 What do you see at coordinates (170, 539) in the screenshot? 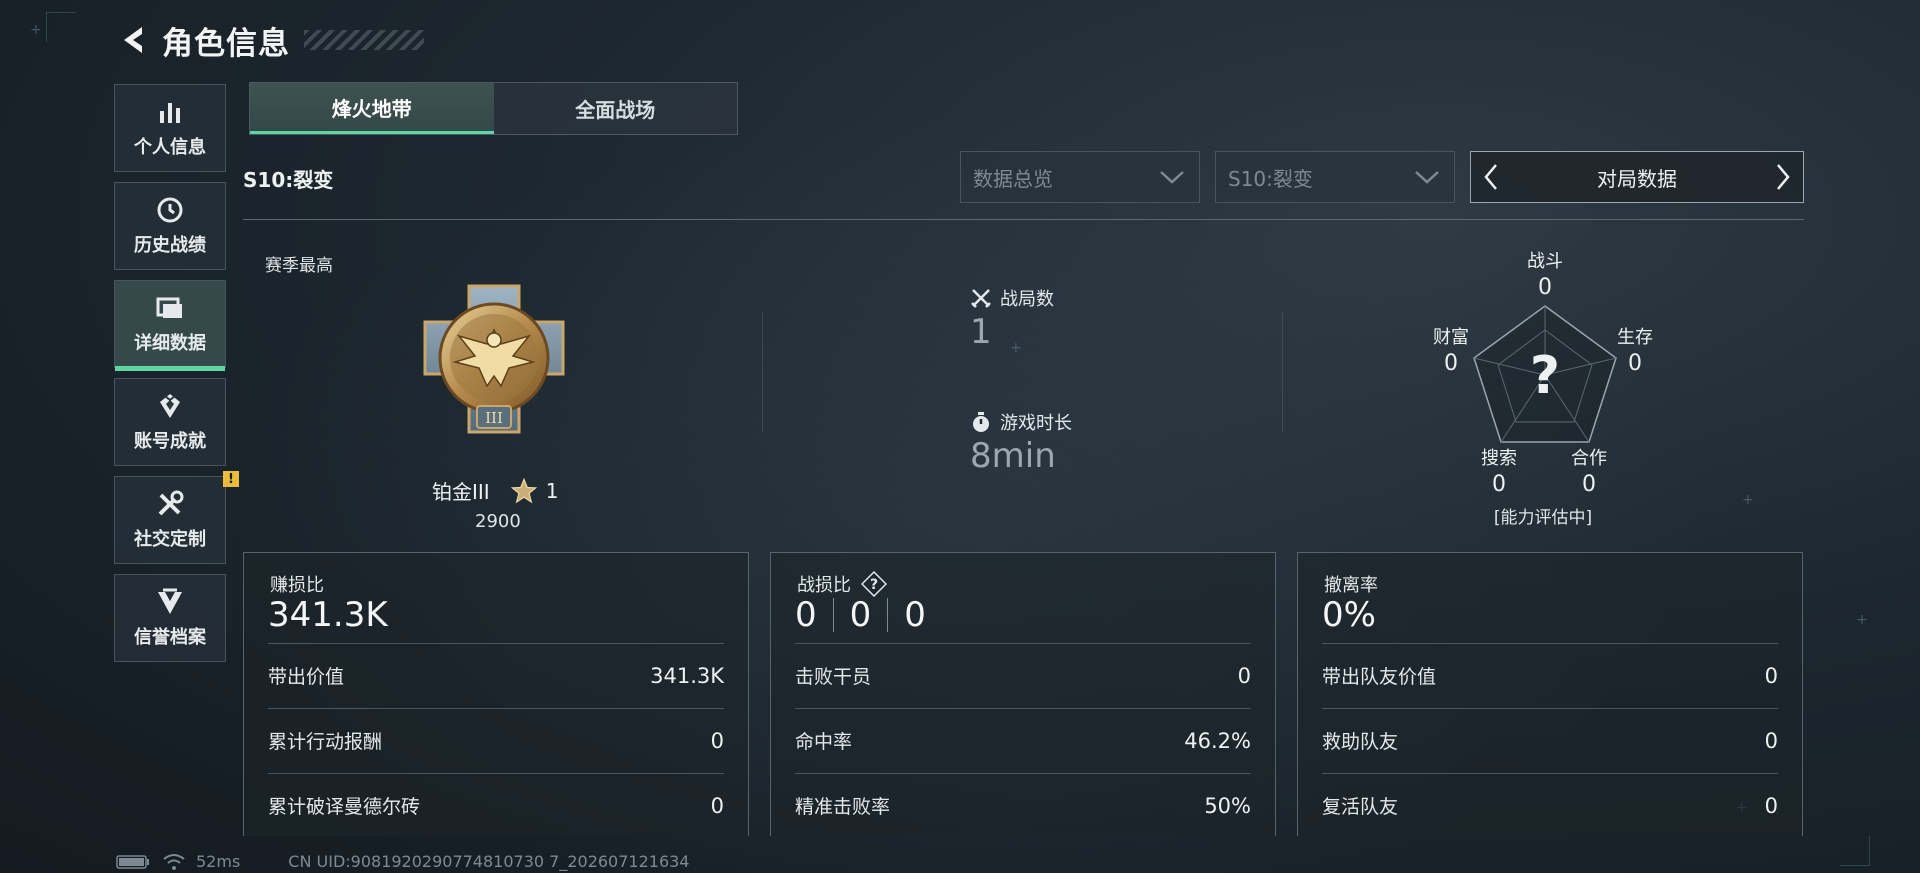
I see `sidebar-item-label: 社交定制` at bounding box center [170, 539].